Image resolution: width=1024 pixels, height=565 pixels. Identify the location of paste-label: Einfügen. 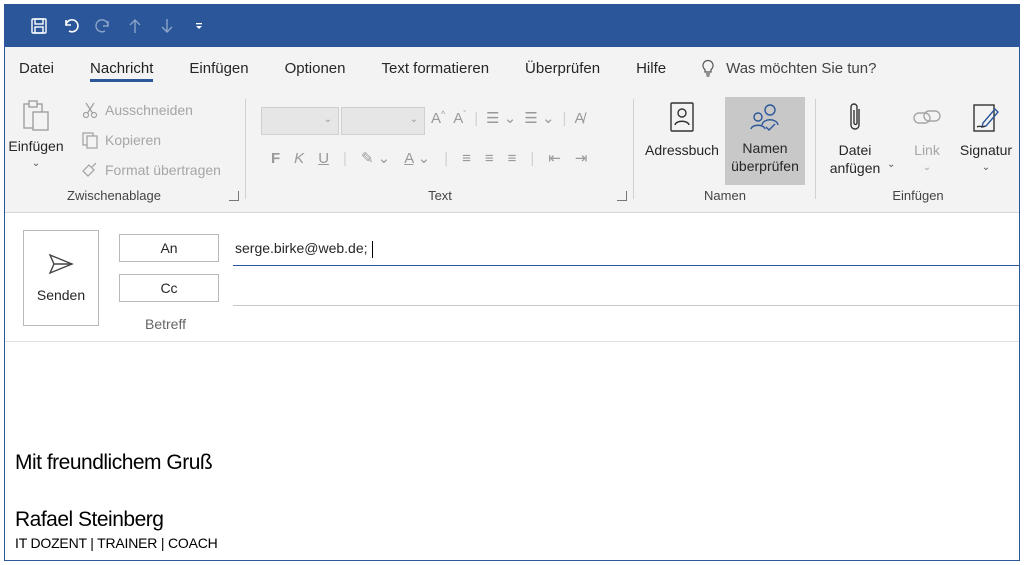
(36, 146).